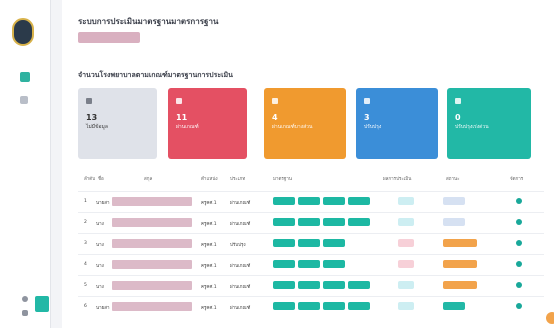 This screenshot has width=554, height=328. Describe the element at coordinates (182, 117) in the screenshot. I see `card-value: 11` at that location.